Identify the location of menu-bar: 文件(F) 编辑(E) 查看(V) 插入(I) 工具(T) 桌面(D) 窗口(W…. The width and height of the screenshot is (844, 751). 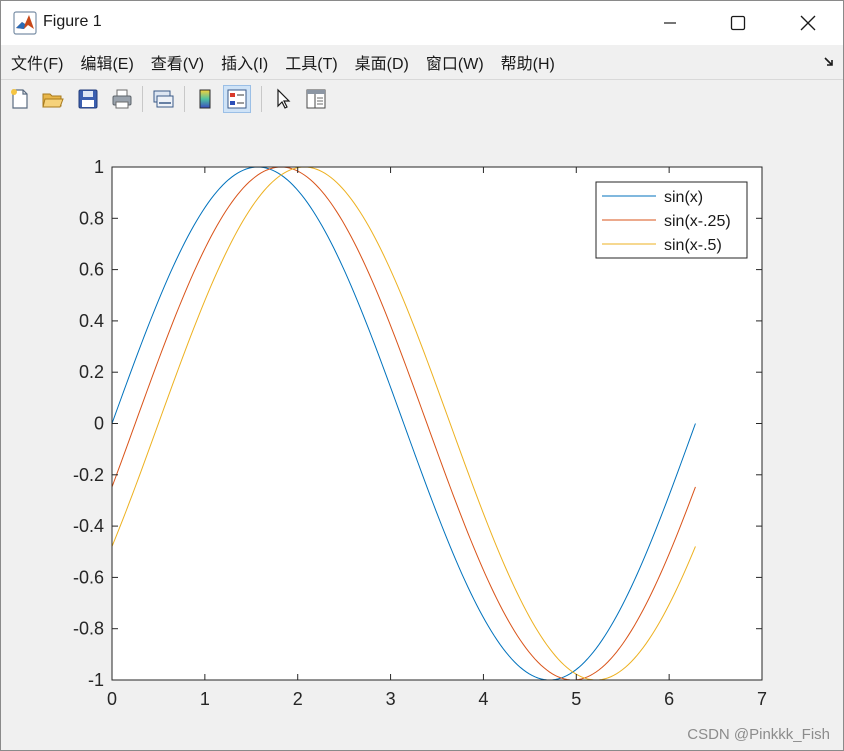
(422, 62).